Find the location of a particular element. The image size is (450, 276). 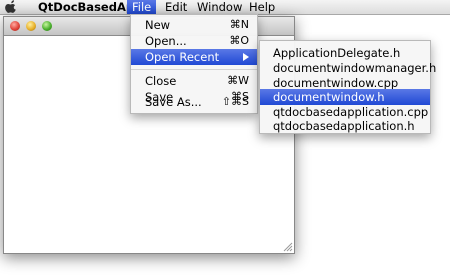

menu-item-new: New ⌘N is located at coordinates (194, 25).